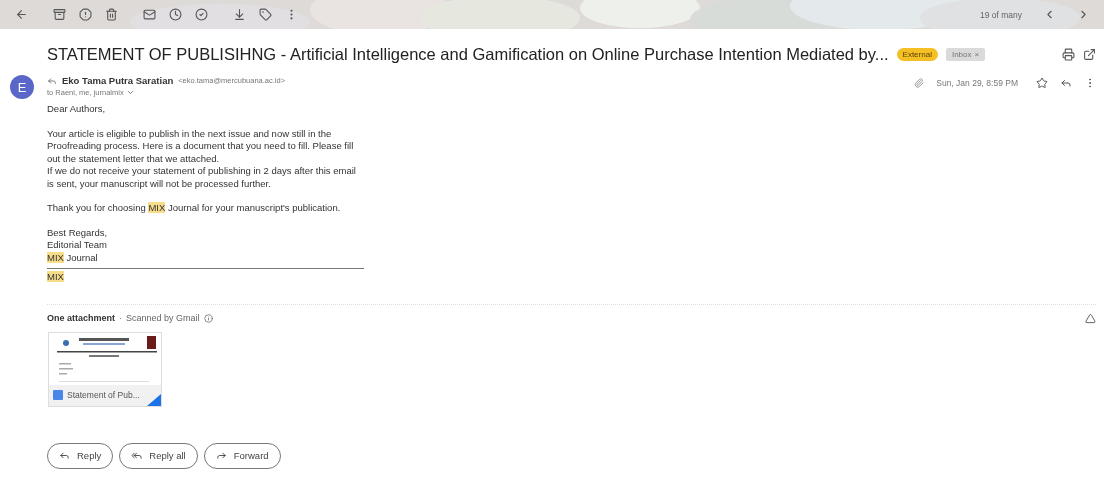 This screenshot has width=1104, height=489. I want to click on paperclip-icon, so click(919, 83).